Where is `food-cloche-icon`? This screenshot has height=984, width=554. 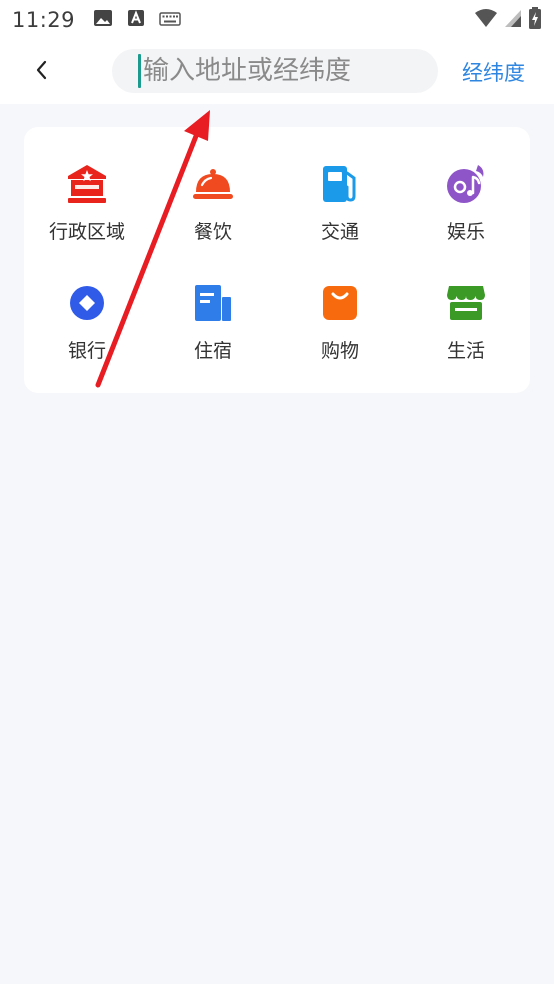
food-cloche-icon is located at coordinates (213, 184).